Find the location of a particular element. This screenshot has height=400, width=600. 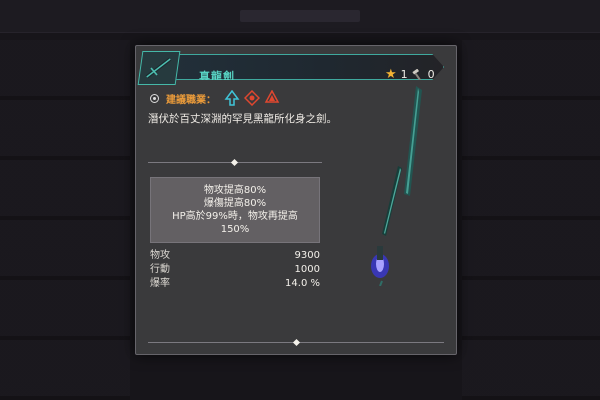

weapon-thumbnail-icon is located at coordinates (159, 68).